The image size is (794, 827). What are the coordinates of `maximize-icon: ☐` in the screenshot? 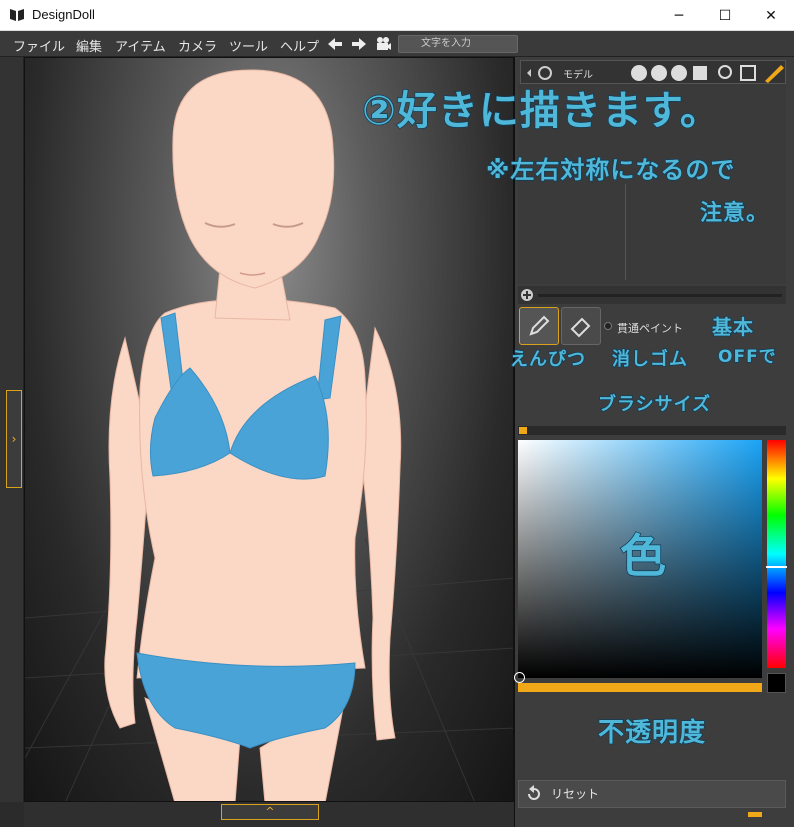 It's located at (725, 15).